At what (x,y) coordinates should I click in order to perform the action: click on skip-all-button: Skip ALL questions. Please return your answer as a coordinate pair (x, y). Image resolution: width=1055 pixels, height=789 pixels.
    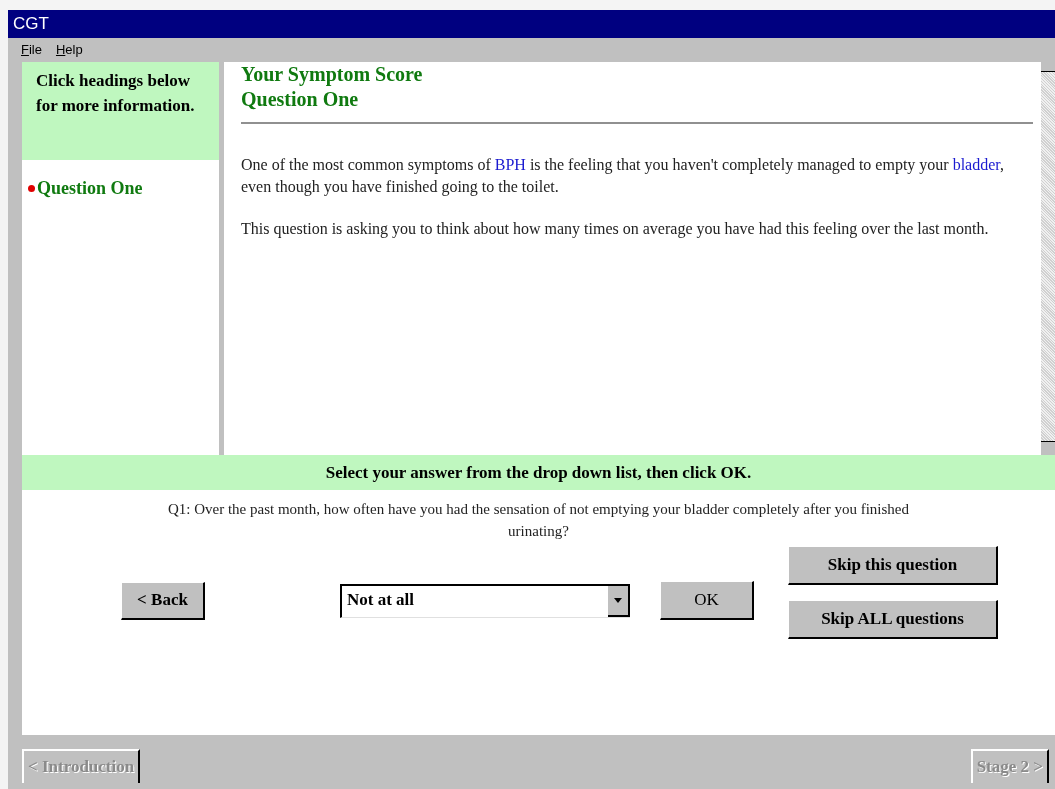
    Looking at the image, I should click on (893, 619).